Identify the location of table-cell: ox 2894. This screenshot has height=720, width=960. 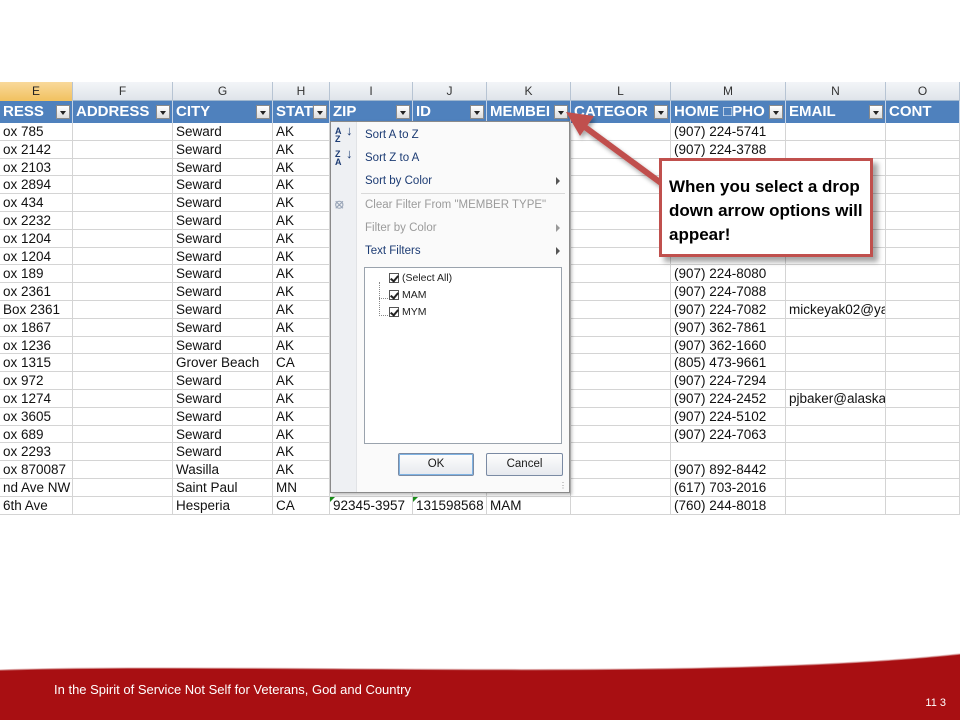
(36, 185).